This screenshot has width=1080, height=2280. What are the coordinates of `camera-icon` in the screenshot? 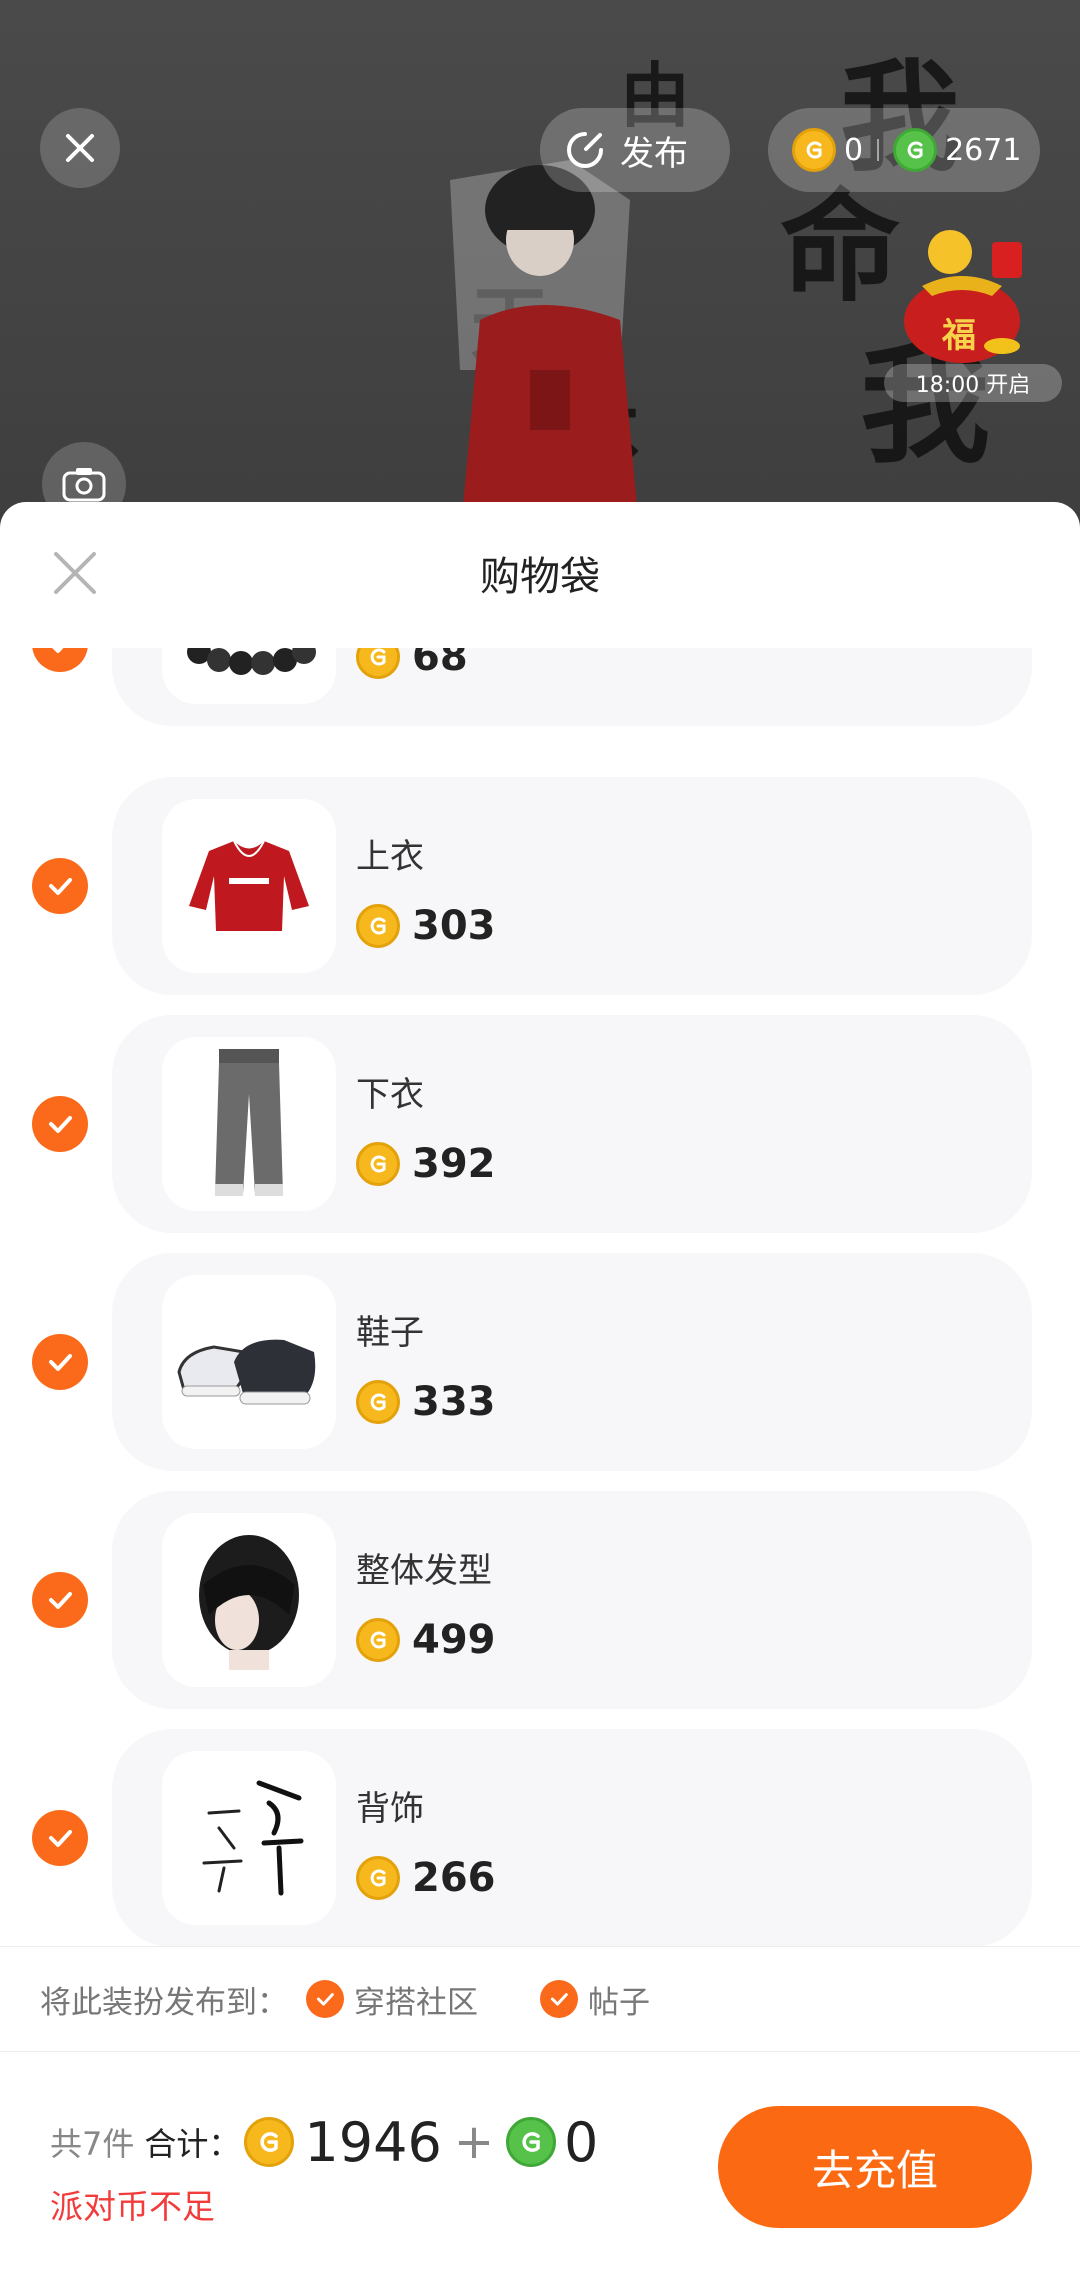 It's located at (84, 485).